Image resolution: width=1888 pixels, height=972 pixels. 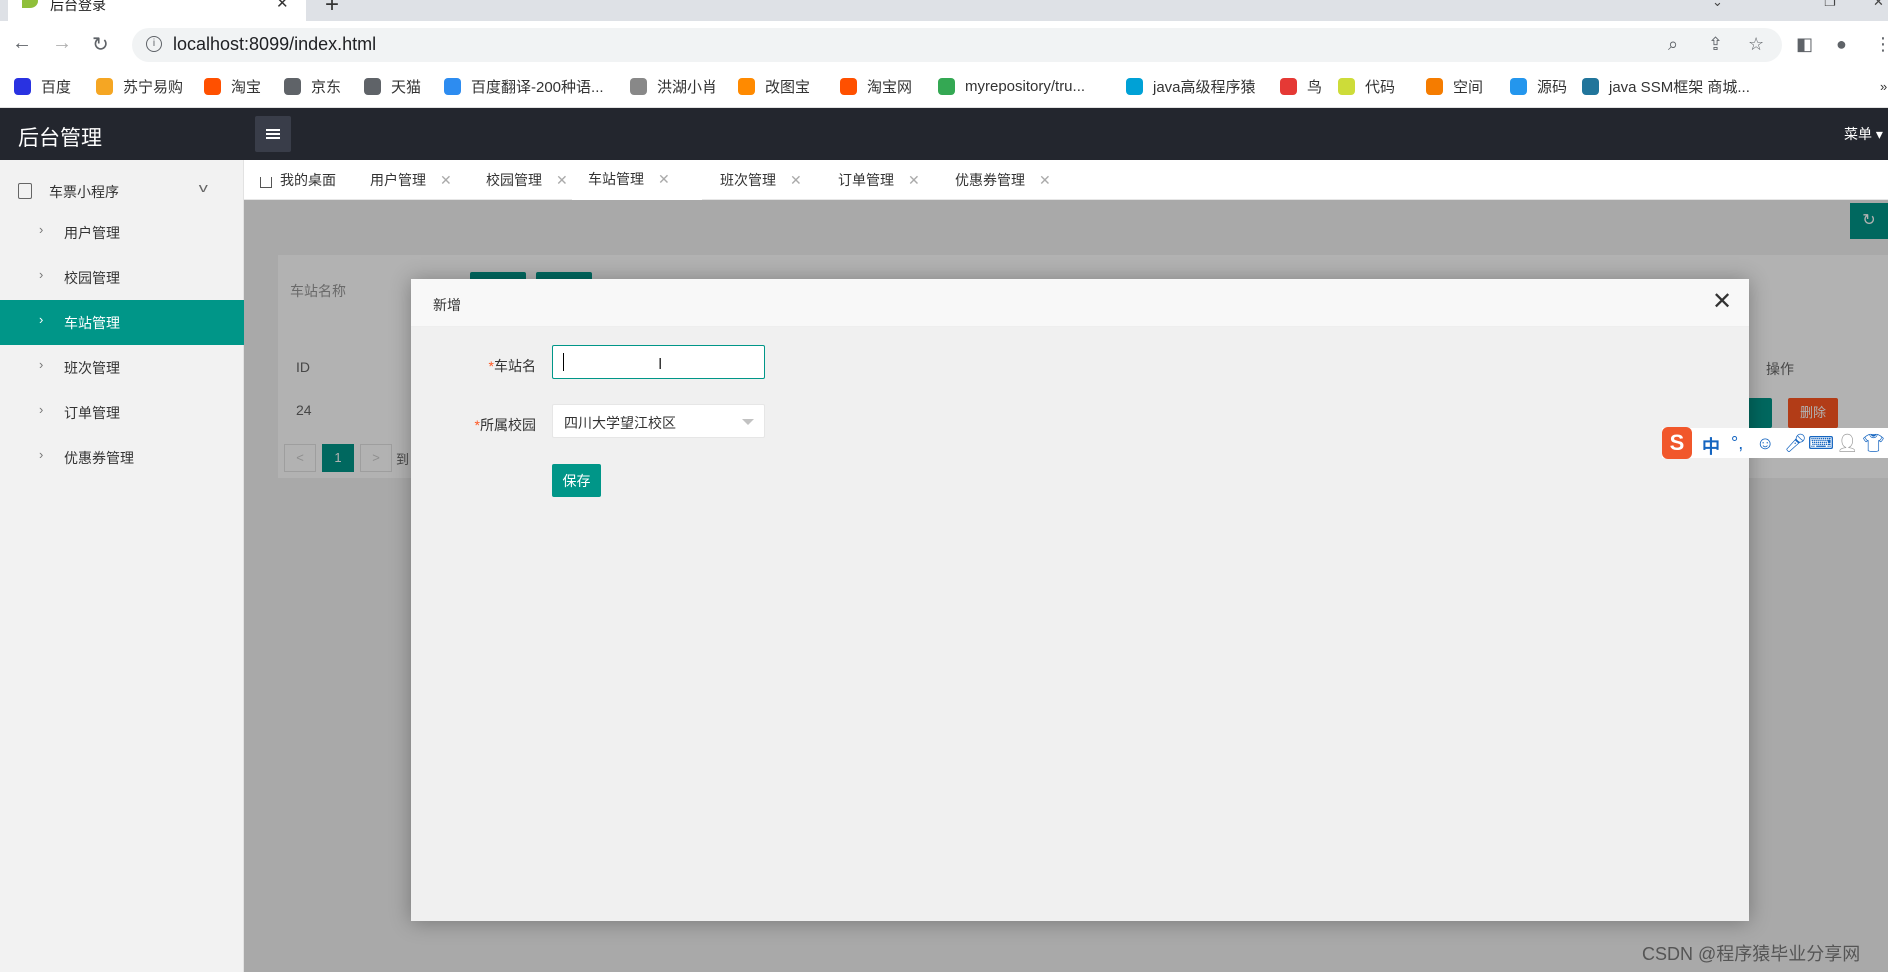 What do you see at coordinates (1881, 44) in the screenshot?
I see `more-menu-icon: ⋮` at bounding box center [1881, 44].